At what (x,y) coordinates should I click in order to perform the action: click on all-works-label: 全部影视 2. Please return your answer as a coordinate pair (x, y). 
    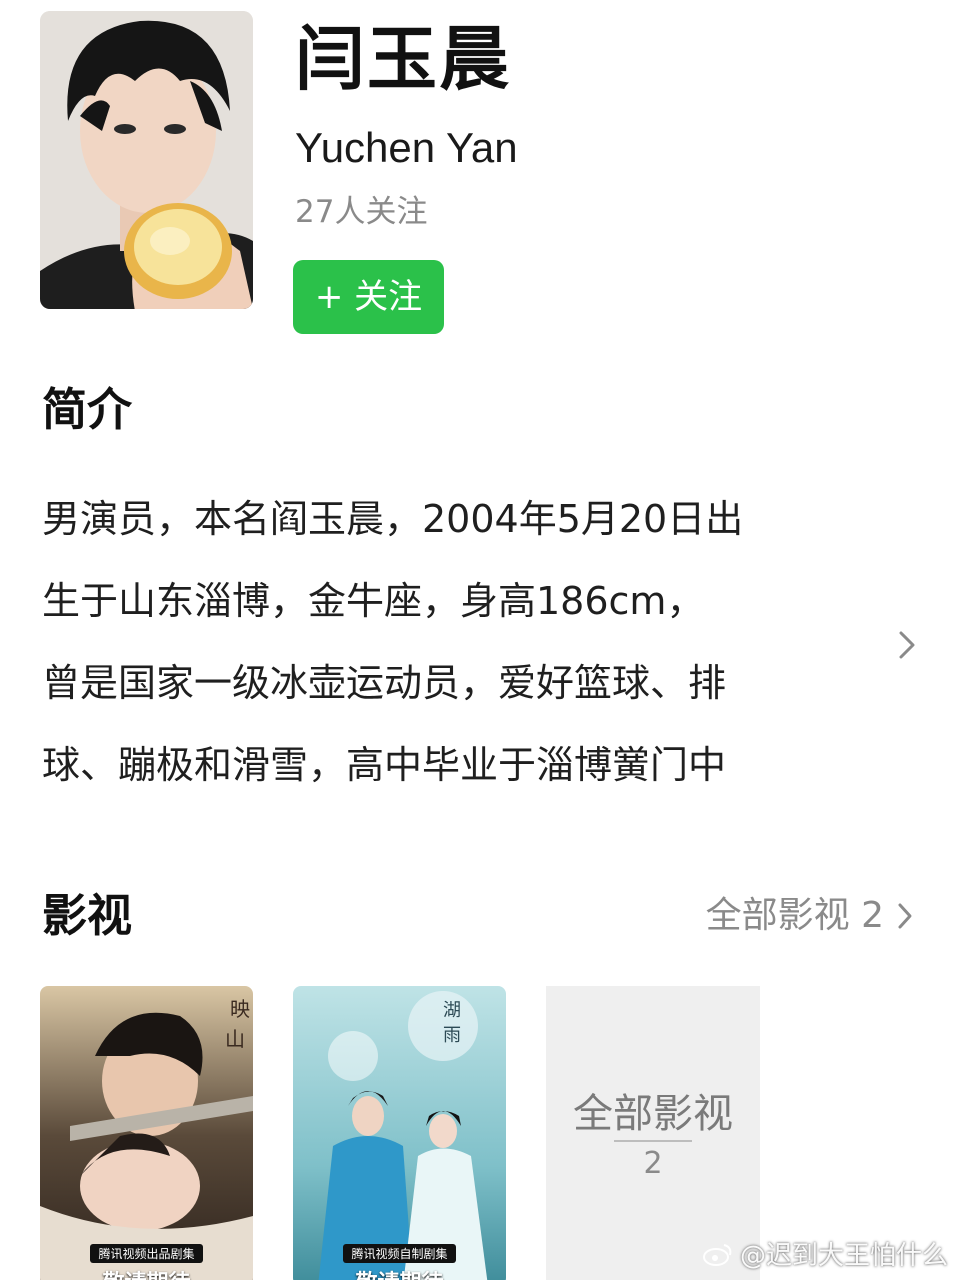
    Looking at the image, I should click on (794, 915).